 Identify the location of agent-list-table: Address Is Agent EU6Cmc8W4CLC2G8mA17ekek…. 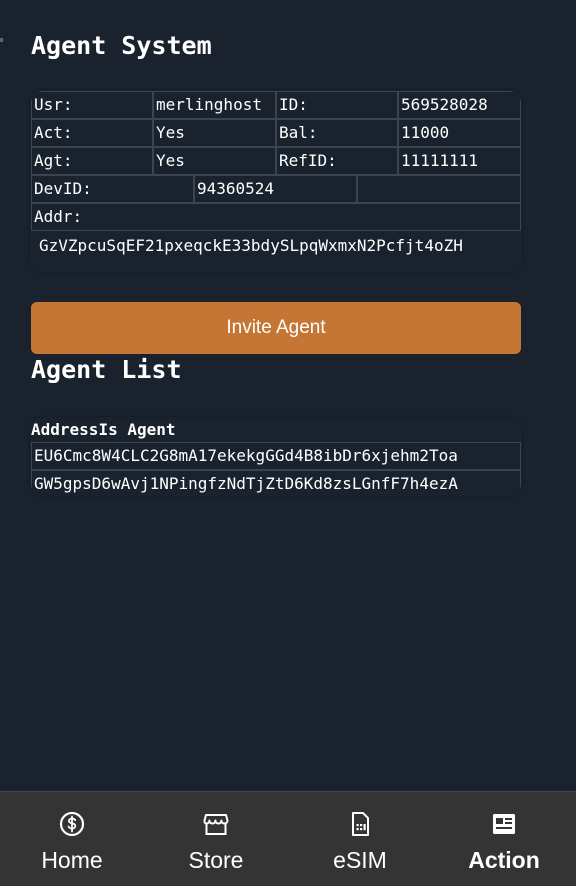
(276, 457).